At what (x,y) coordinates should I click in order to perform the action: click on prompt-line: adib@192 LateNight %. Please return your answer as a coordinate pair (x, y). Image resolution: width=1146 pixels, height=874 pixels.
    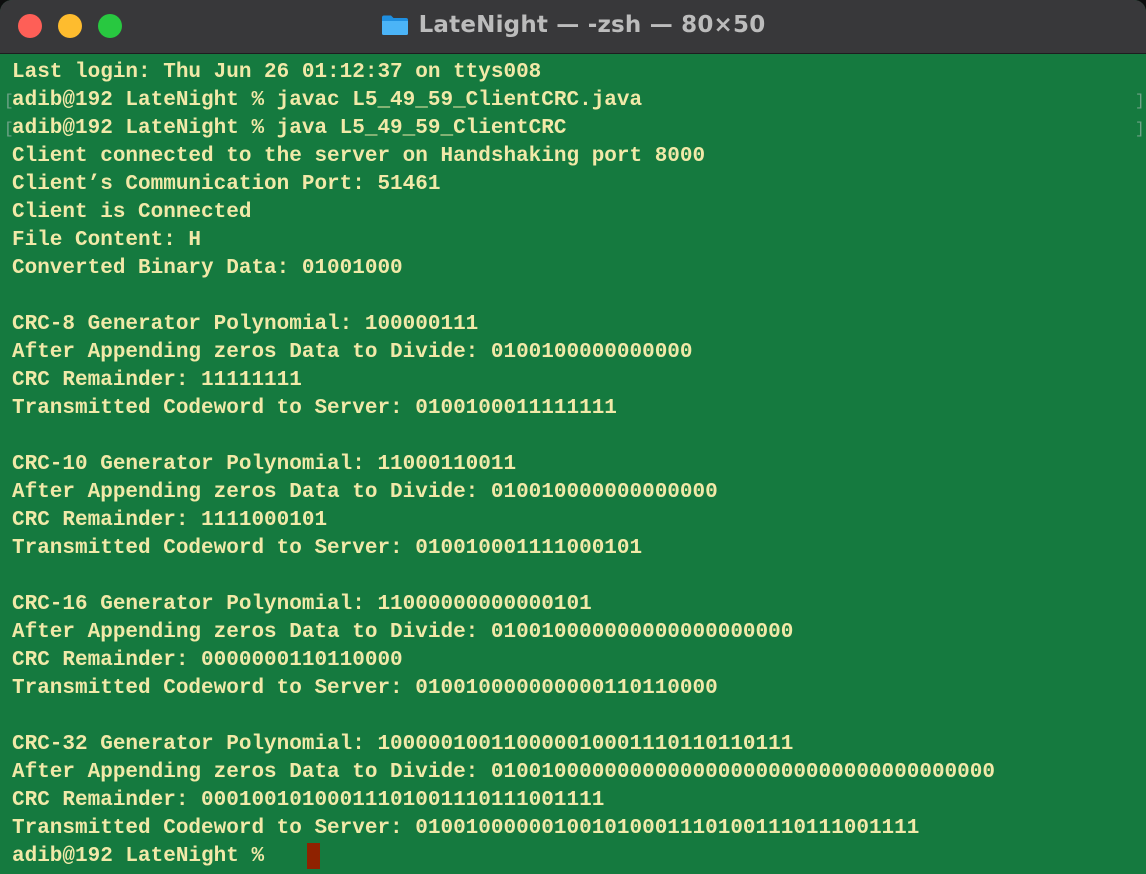
    Looking at the image, I should click on (144, 857).